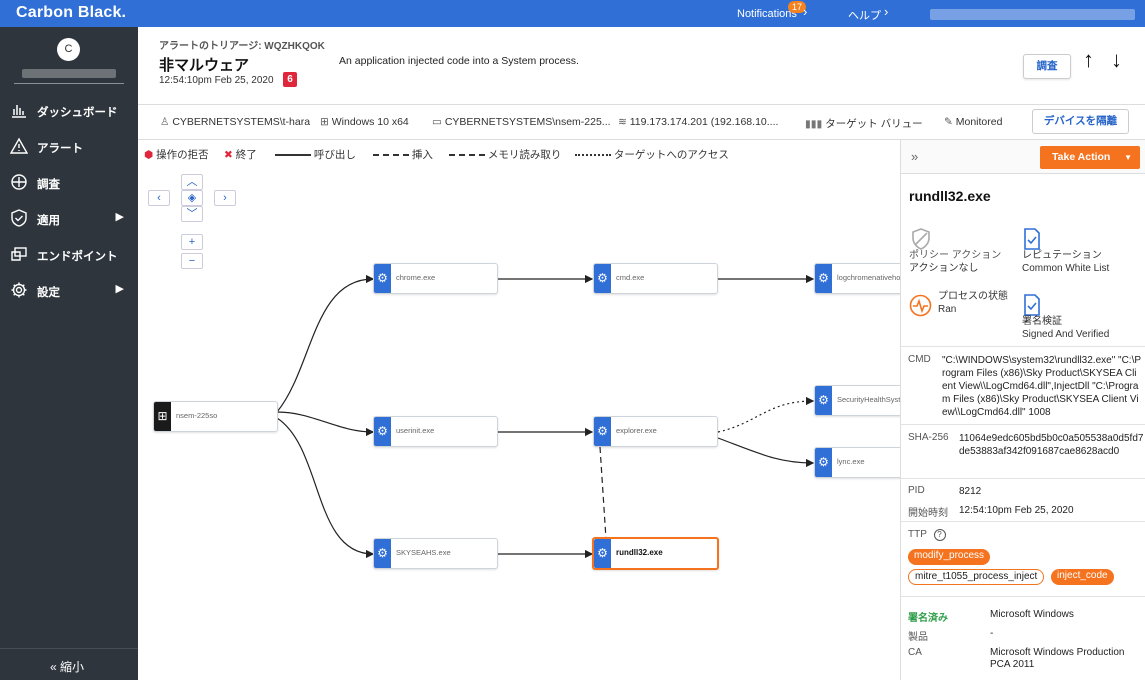 This screenshot has width=1145, height=680. What do you see at coordinates (68, 49) in the screenshot?
I see `avatar: C` at bounding box center [68, 49].